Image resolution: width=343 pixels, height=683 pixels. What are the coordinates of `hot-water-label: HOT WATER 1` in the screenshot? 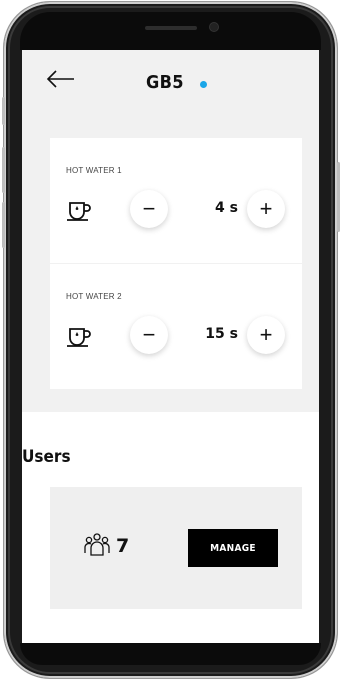 It's located at (94, 170).